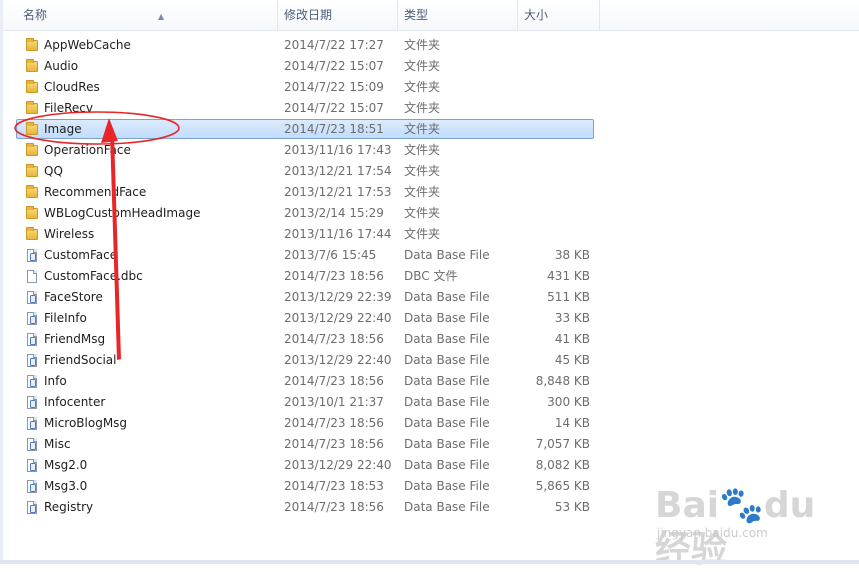  Describe the element at coordinates (712, 533) in the screenshot. I see `watermark-url: jingyan.baidu.com` at that location.